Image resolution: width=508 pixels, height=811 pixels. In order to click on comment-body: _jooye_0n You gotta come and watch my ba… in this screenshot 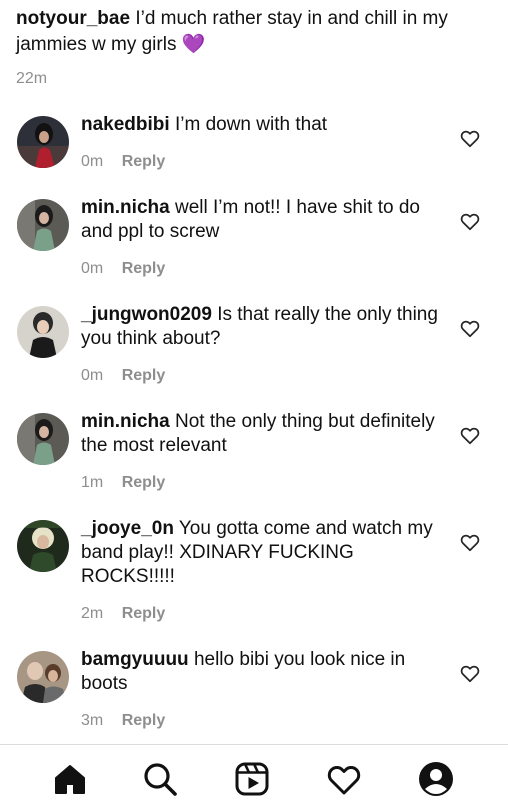, I will do `click(265, 570)`.